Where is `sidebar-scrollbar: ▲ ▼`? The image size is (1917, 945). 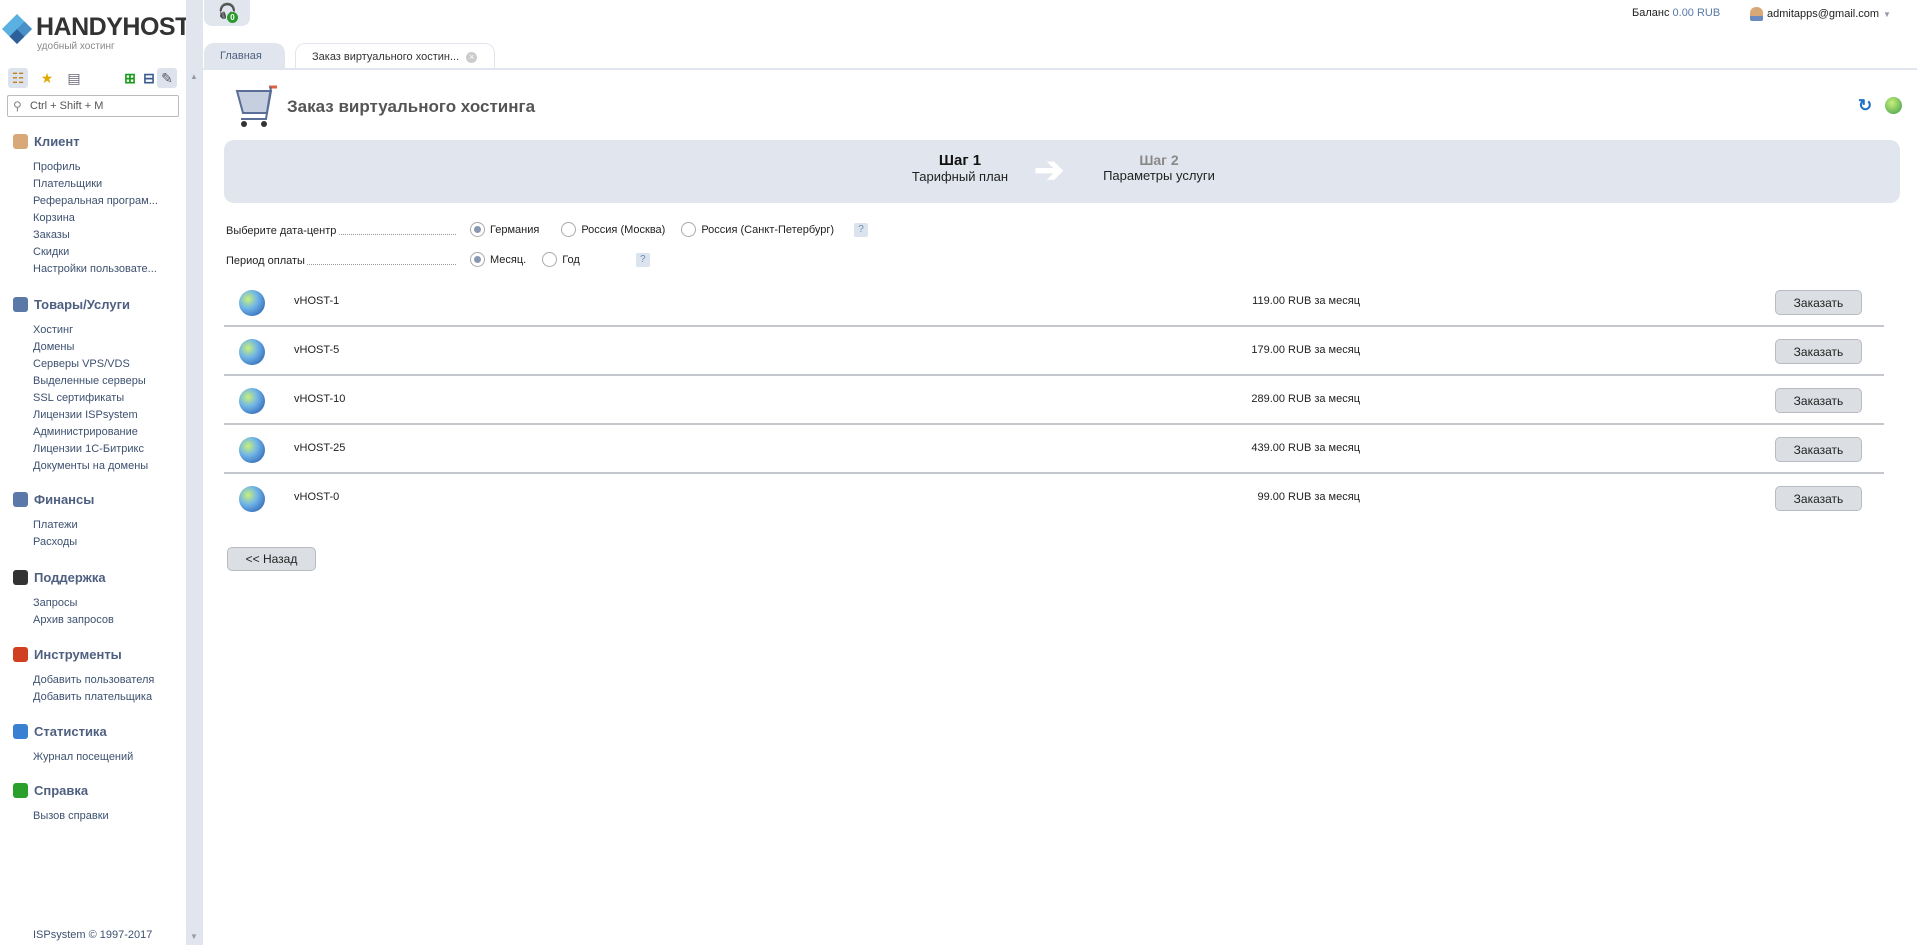
sidebar-scrollbar: ▲ ▼ is located at coordinates (194, 472).